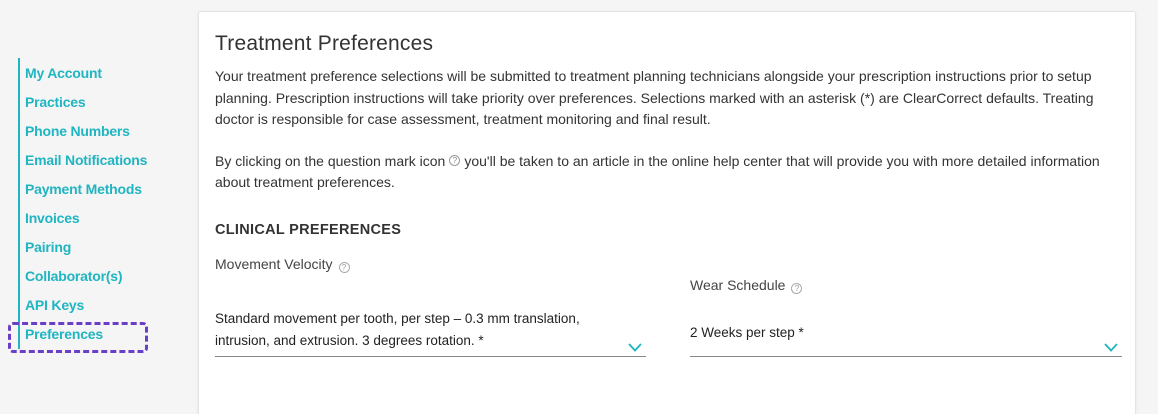  What do you see at coordinates (86, 160) in the screenshot?
I see `sidebar-item-email-notifications: Email Notifications` at bounding box center [86, 160].